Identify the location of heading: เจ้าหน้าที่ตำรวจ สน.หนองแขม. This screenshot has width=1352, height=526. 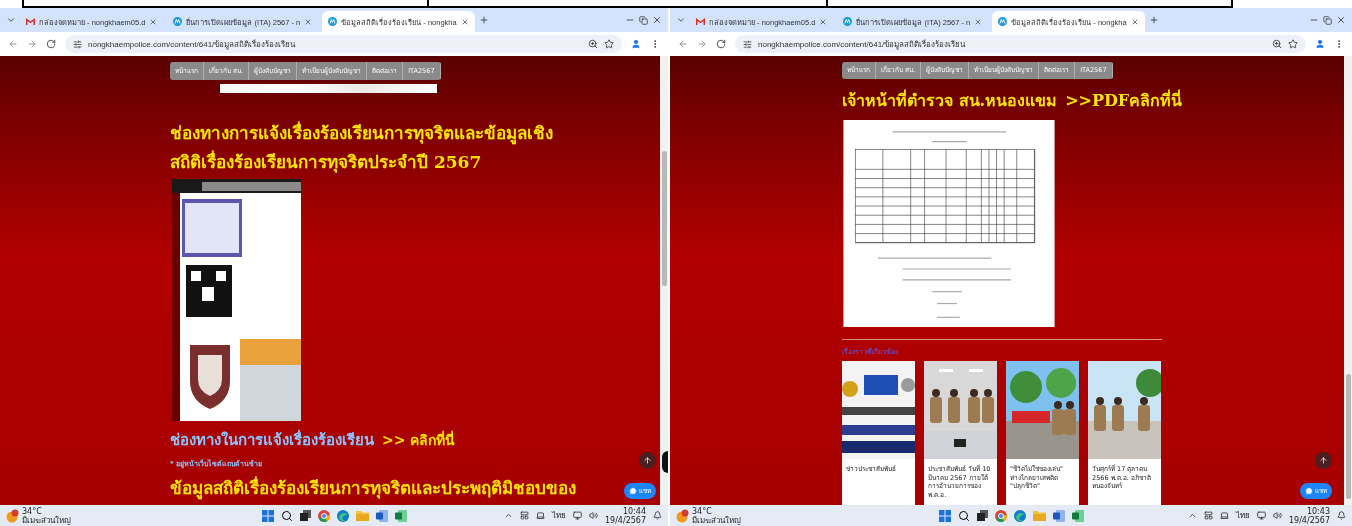
(950, 100).